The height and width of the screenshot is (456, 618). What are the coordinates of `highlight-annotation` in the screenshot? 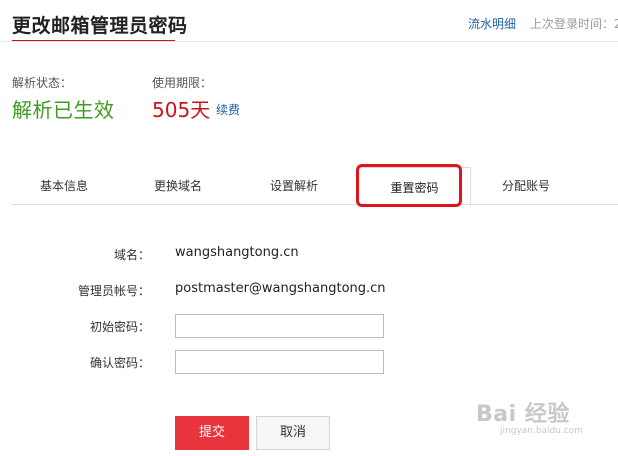 It's located at (409, 185).